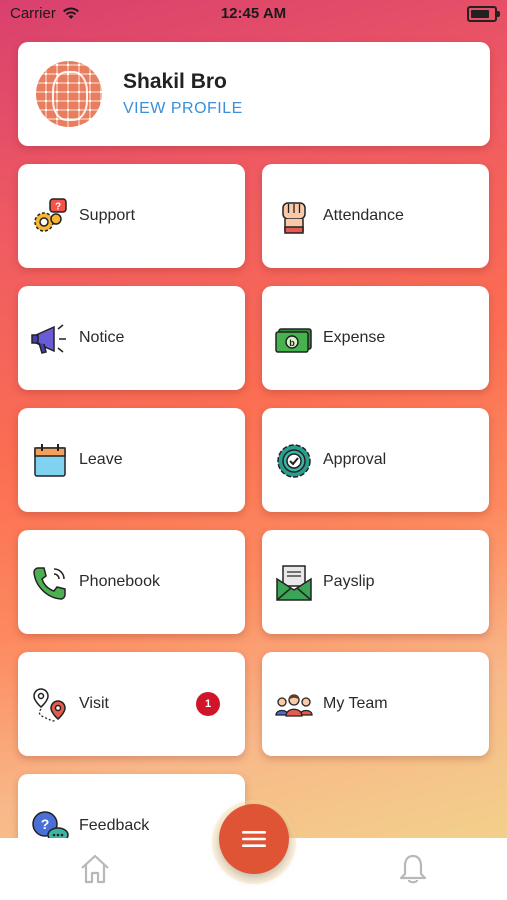 The height and width of the screenshot is (900, 507). What do you see at coordinates (95, 869) in the screenshot?
I see `home-icon` at bounding box center [95, 869].